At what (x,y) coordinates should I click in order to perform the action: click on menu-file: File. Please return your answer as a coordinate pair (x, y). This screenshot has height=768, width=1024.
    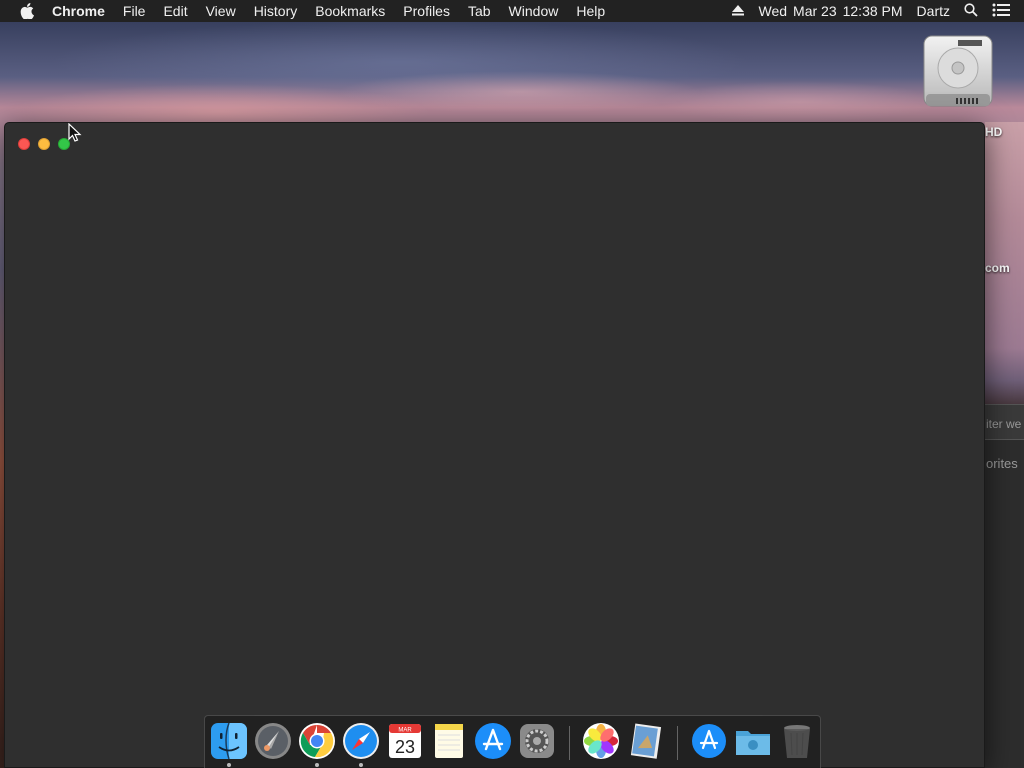
    Looking at the image, I should click on (134, 11).